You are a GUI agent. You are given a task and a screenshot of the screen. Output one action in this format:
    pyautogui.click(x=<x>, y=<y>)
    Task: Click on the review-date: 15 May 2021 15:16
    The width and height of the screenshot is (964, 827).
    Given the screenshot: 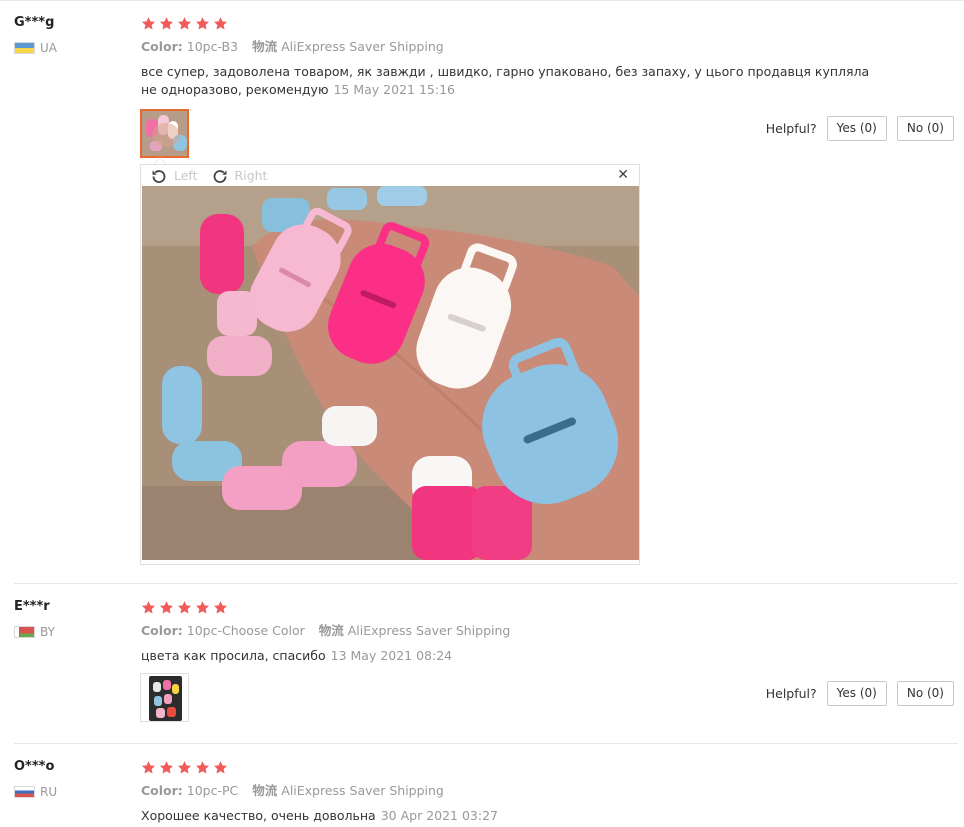 What is the action you would take?
    pyautogui.click(x=394, y=89)
    